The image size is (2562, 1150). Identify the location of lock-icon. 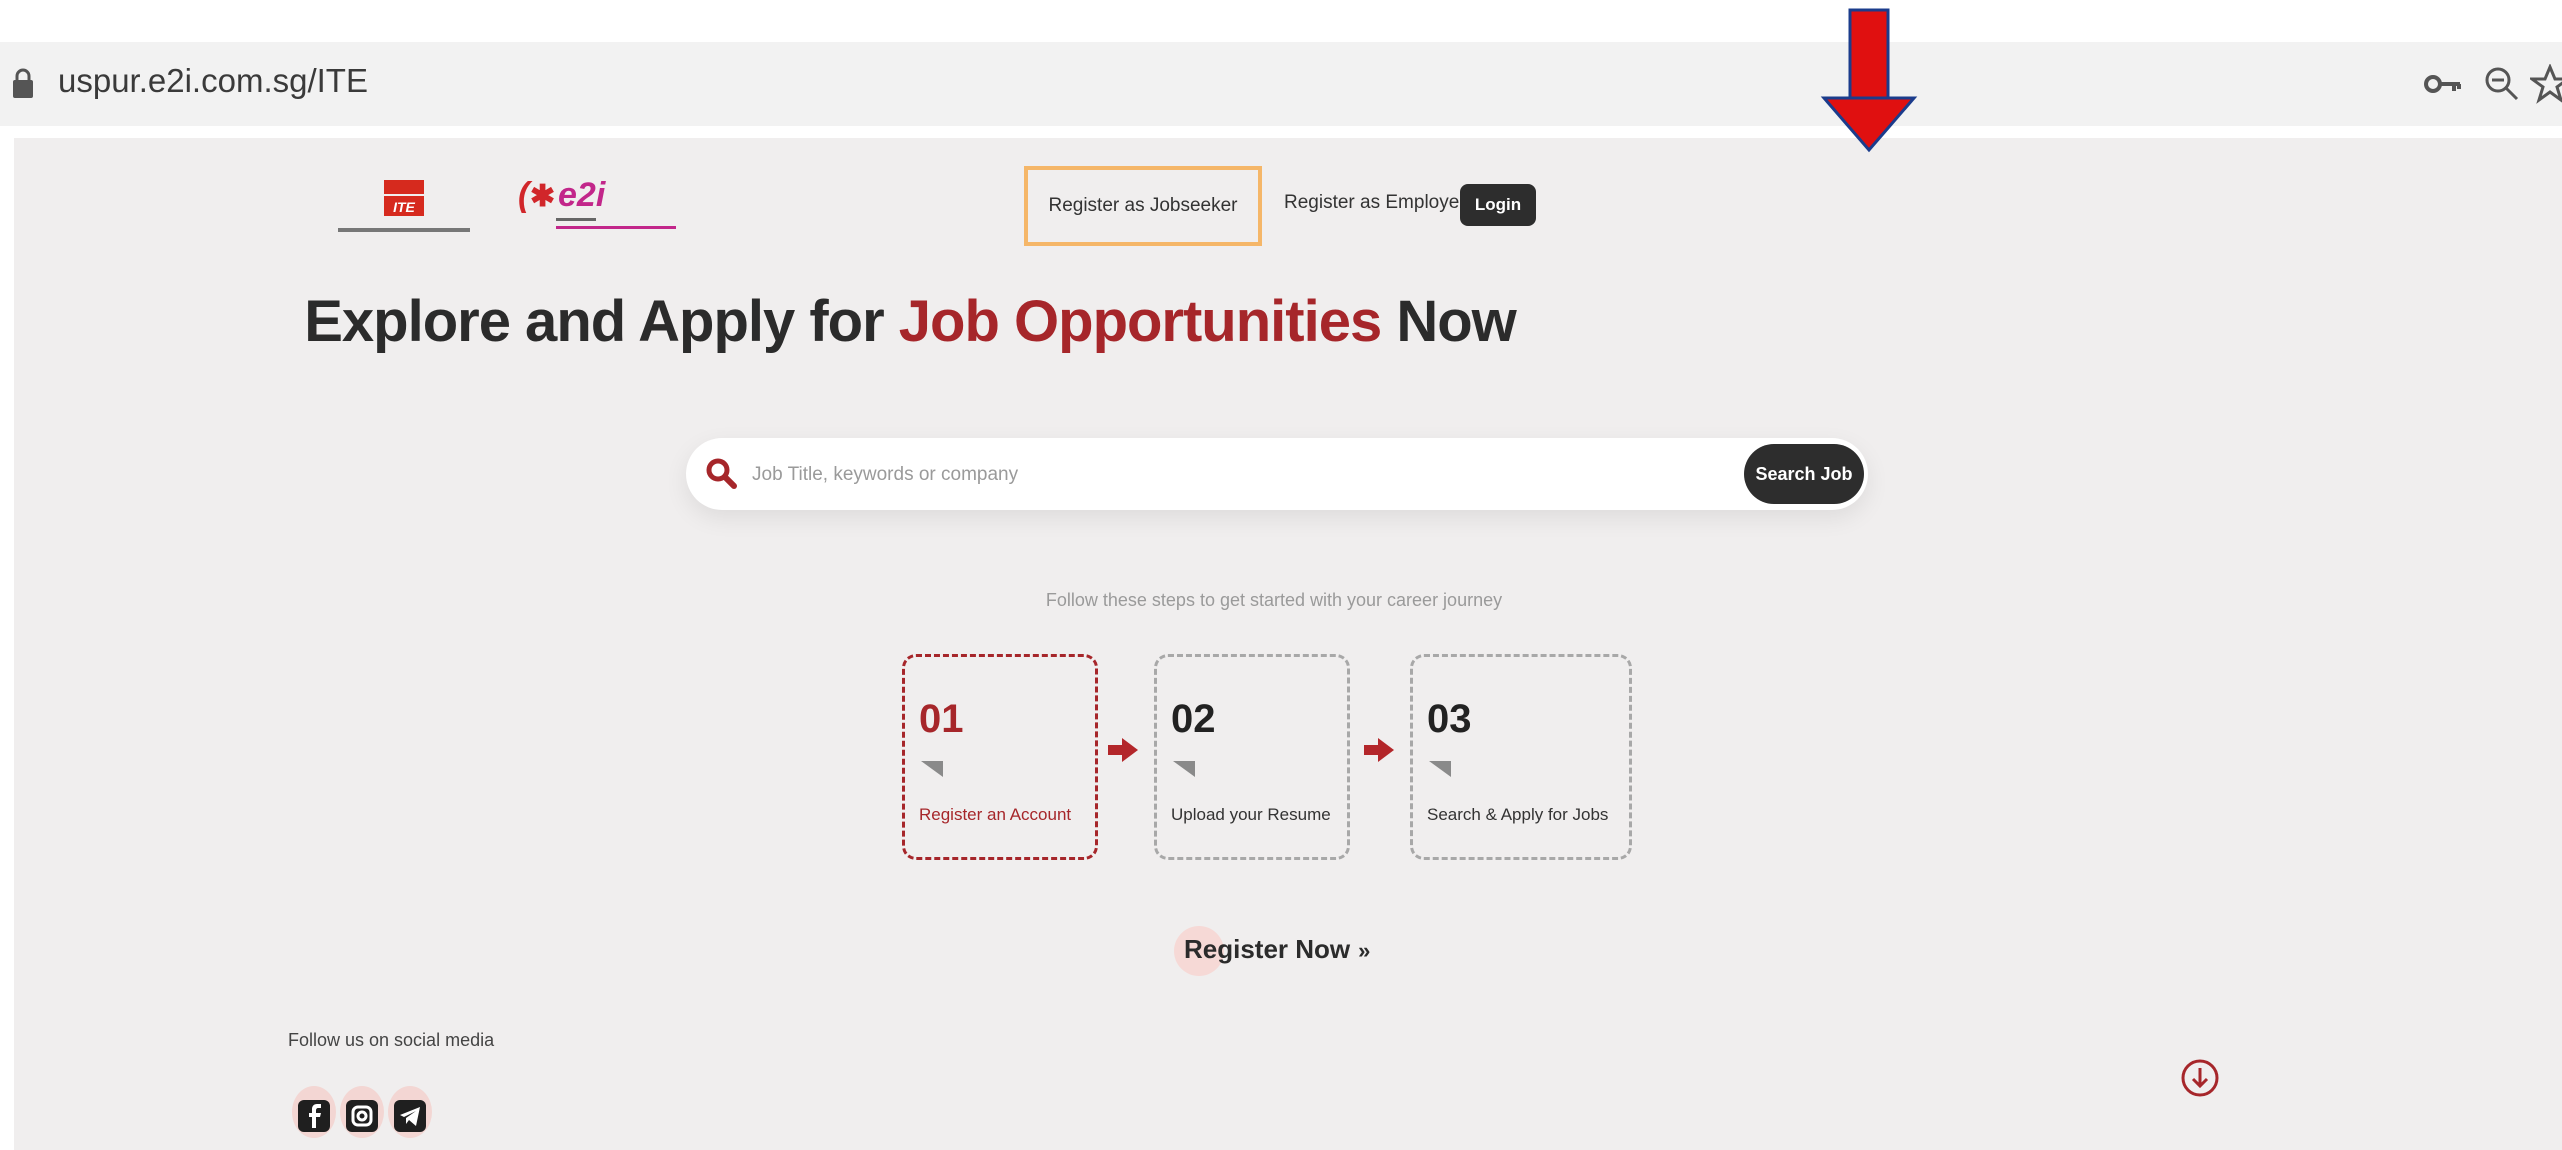
(23, 83).